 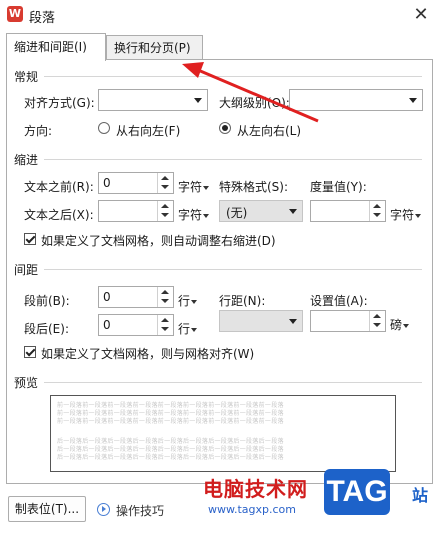 What do you see at coordinates (258, 95) in the screenshot?
I see `arrow-shaft` at bounding box center [258, 95].